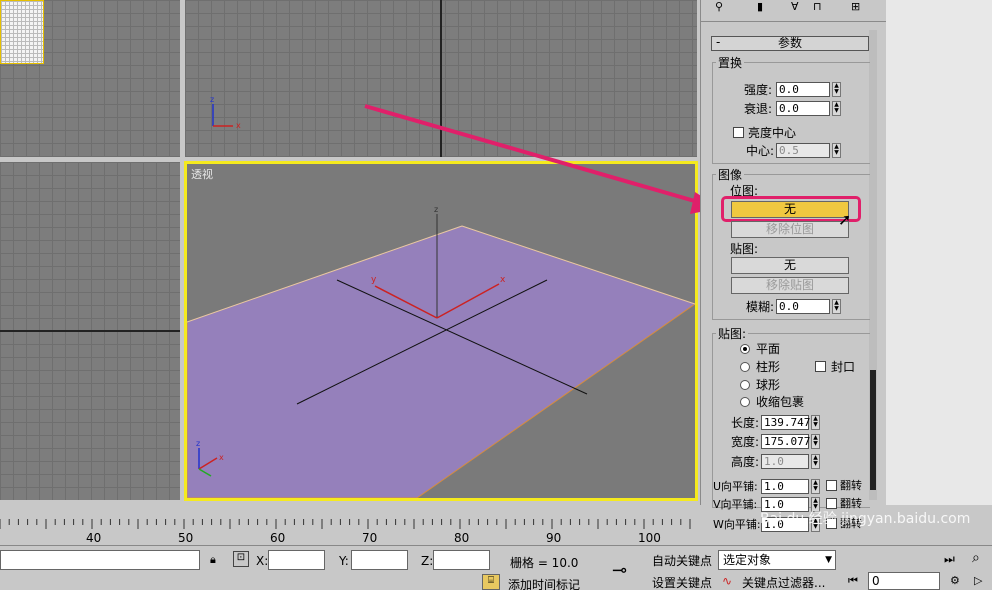 The height and width of the screenshot is (590, 992). What do you see at coordinates (803, 306) in the screenshot?
I see `blur-input: 0.0` at bounding box center [803, 306].